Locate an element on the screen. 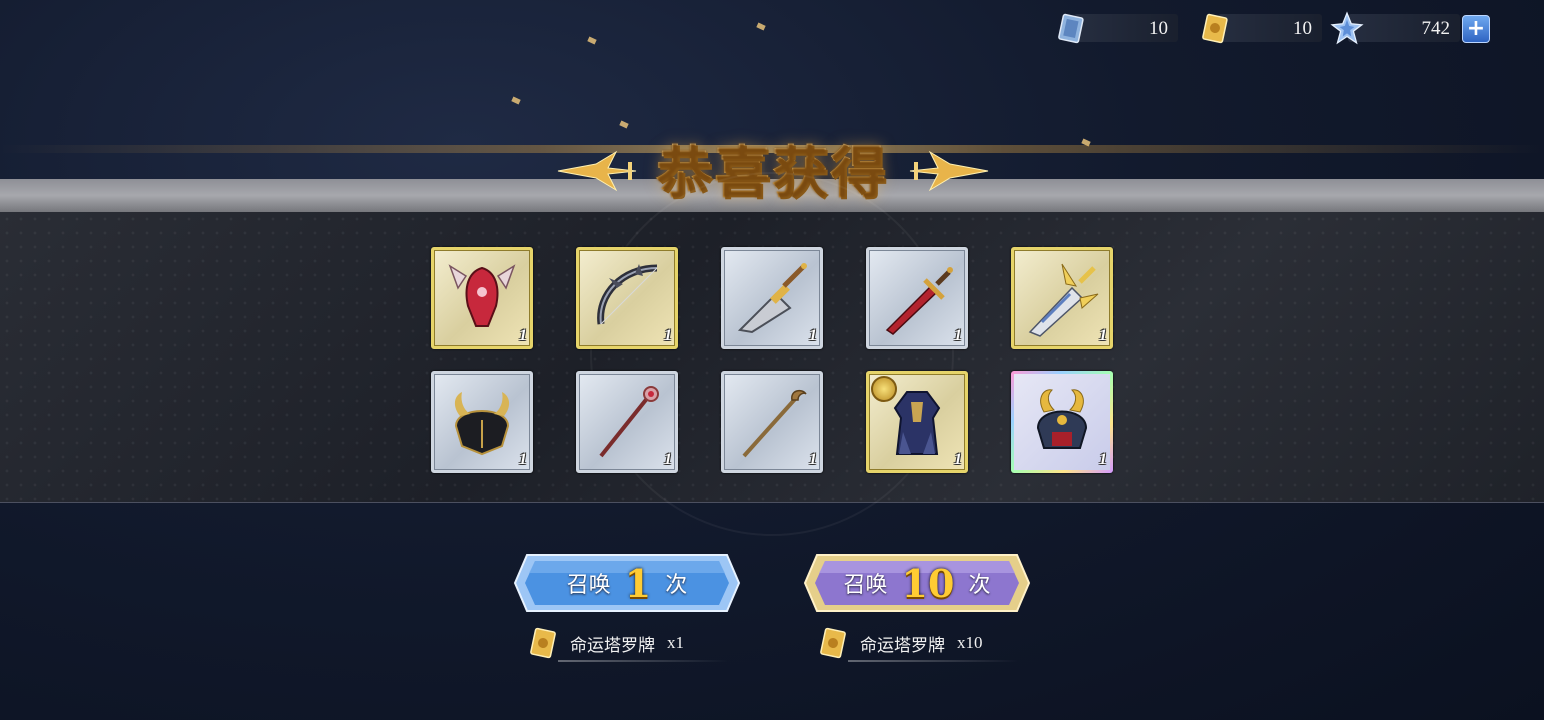 This screenshot has height=720, width=1544. summon-once-button: 召唤 1 次 is located at coordinates (627, 583).